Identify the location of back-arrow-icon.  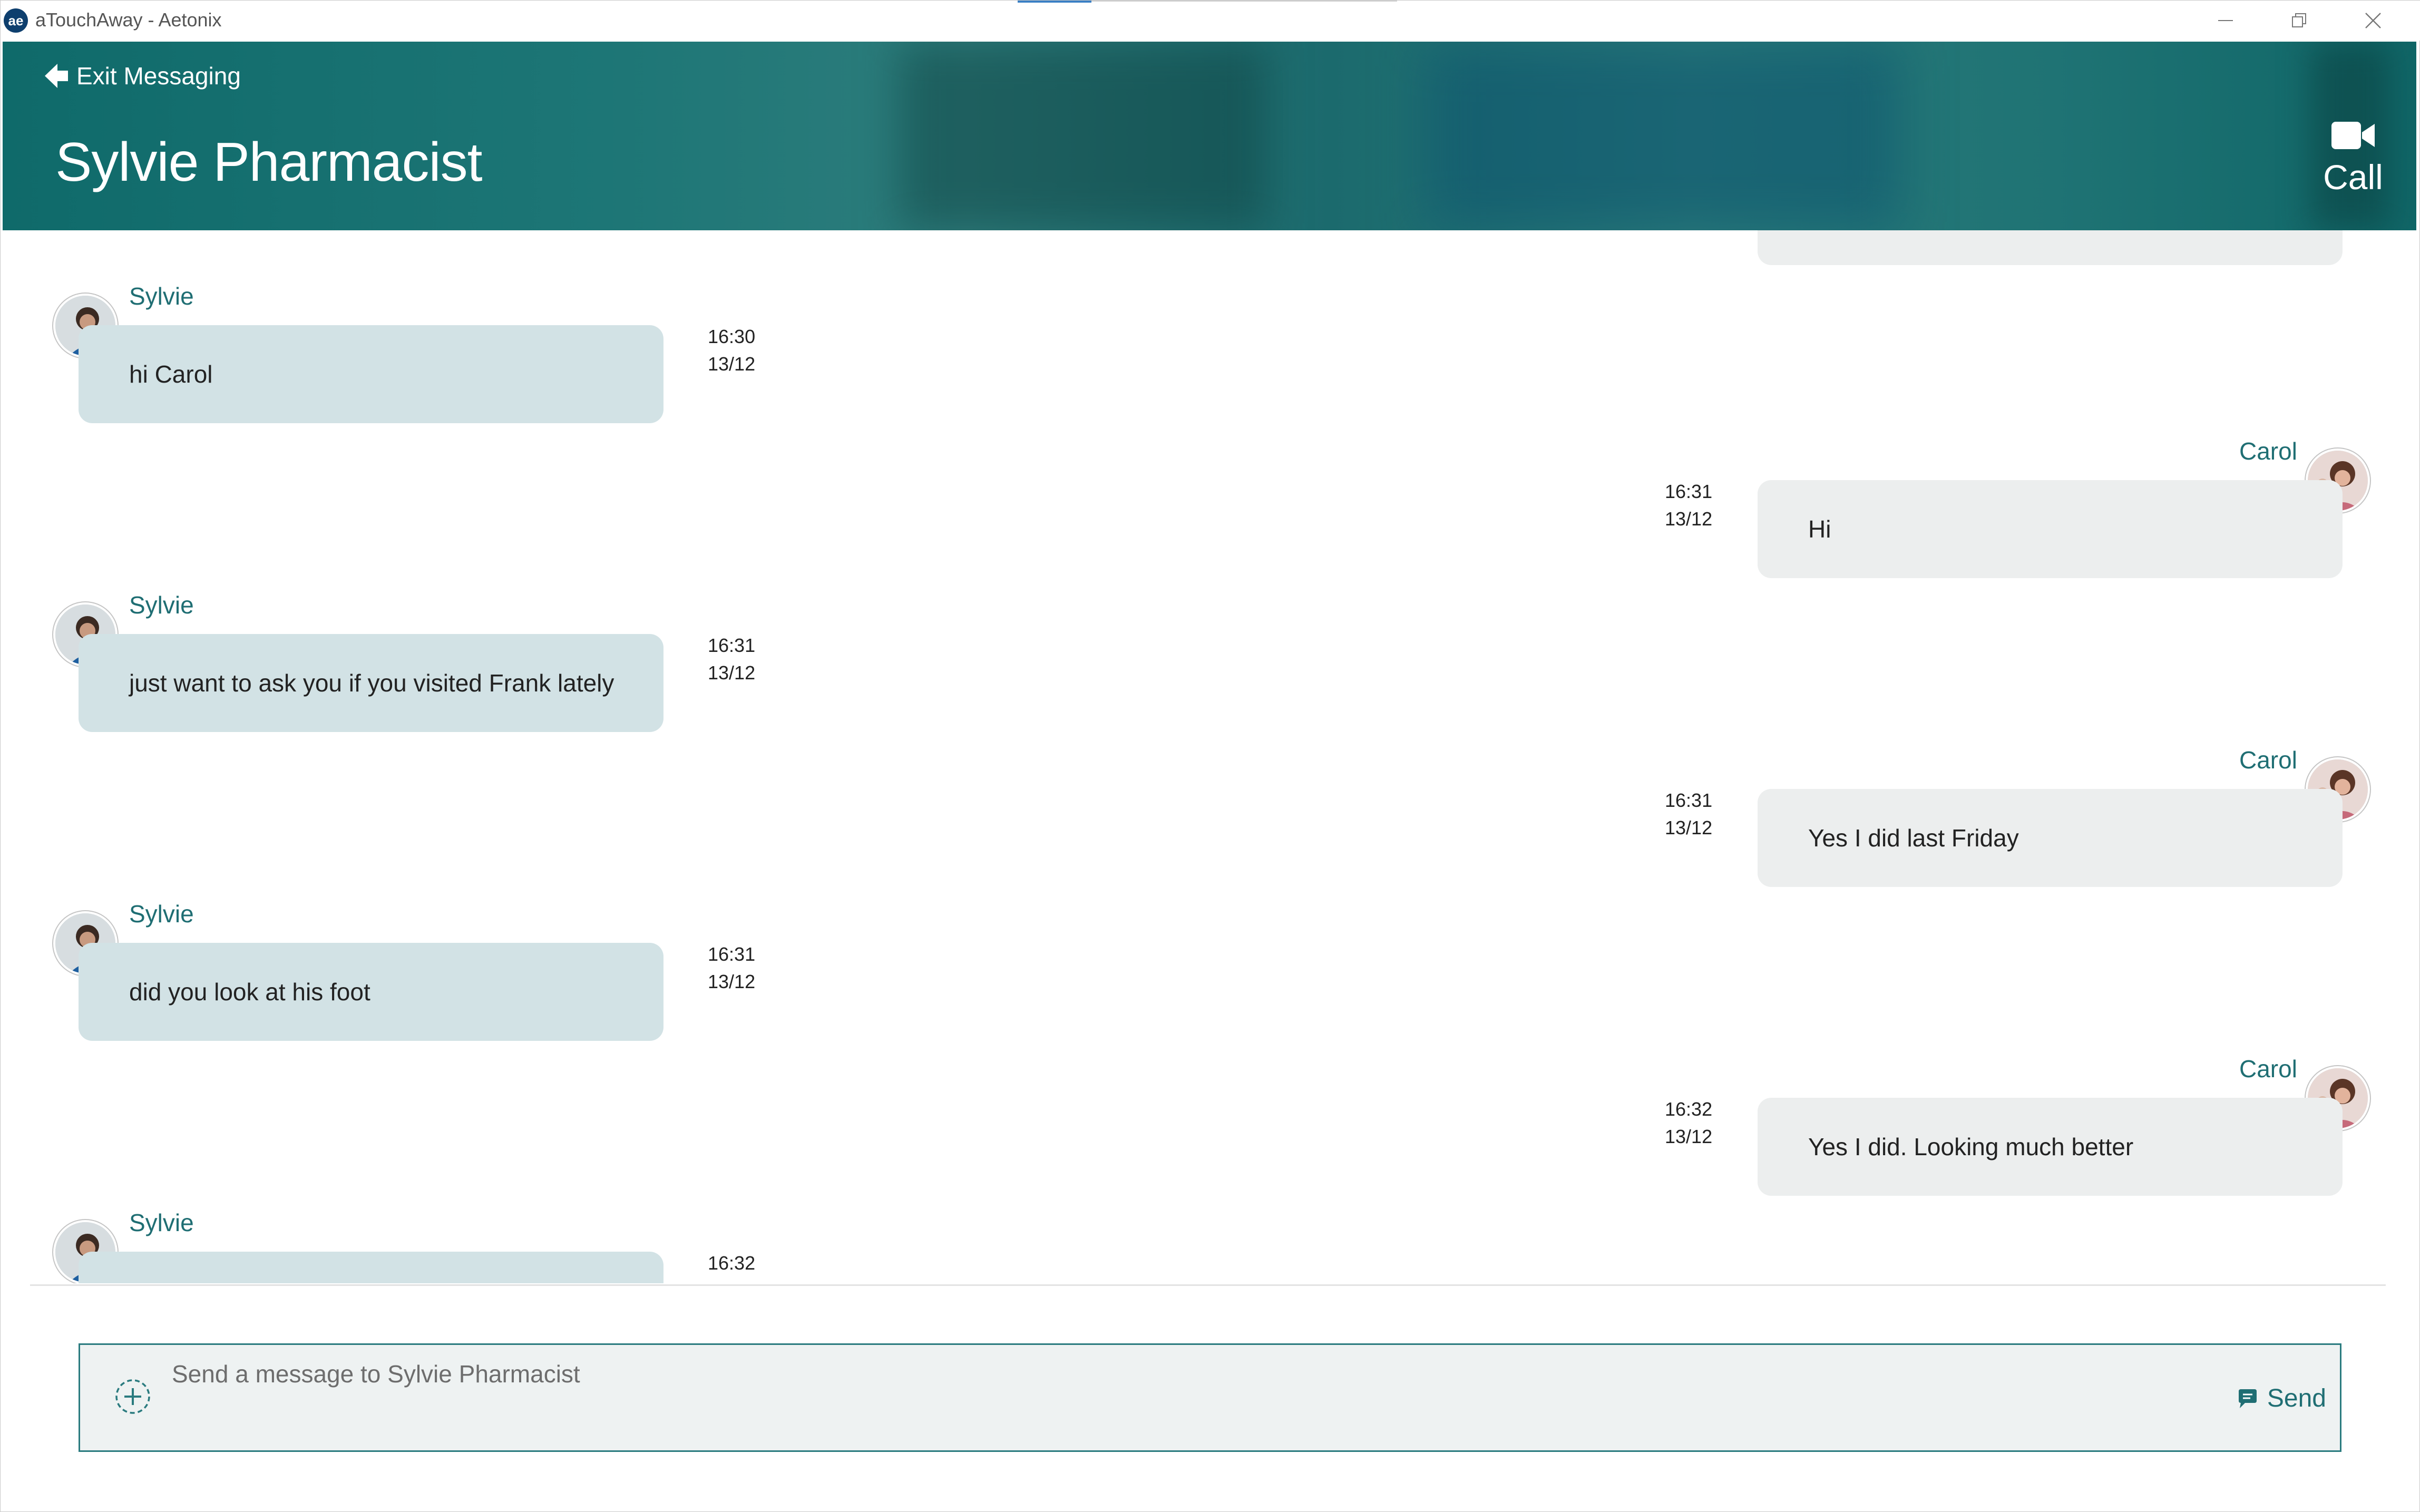
(56, 76).